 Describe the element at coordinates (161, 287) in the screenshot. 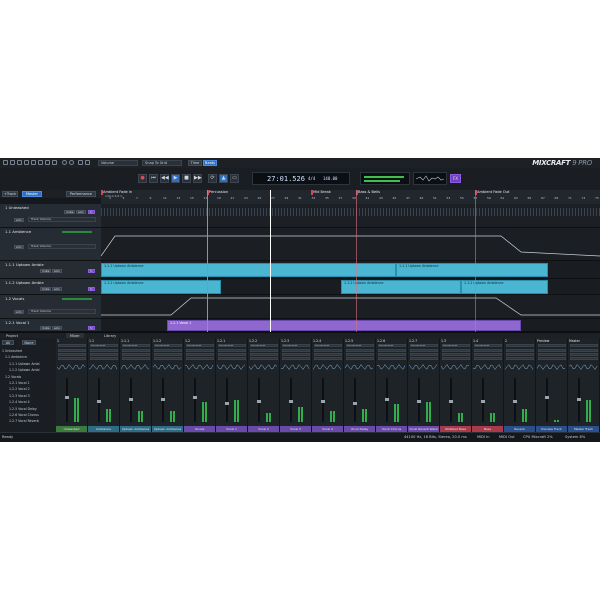

I see `audio-clip: 1.1.2 Uptown Ambience` at that location.